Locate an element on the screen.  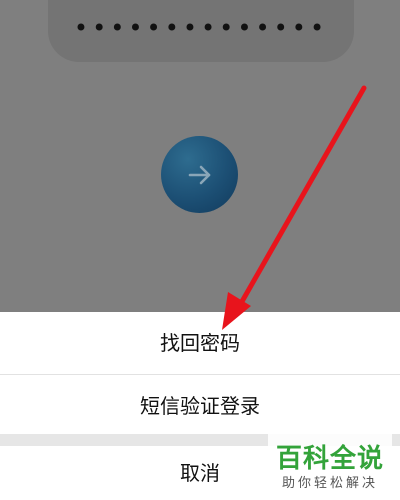
watermark-title: 百科全说 is located at coordinates (329, 459).